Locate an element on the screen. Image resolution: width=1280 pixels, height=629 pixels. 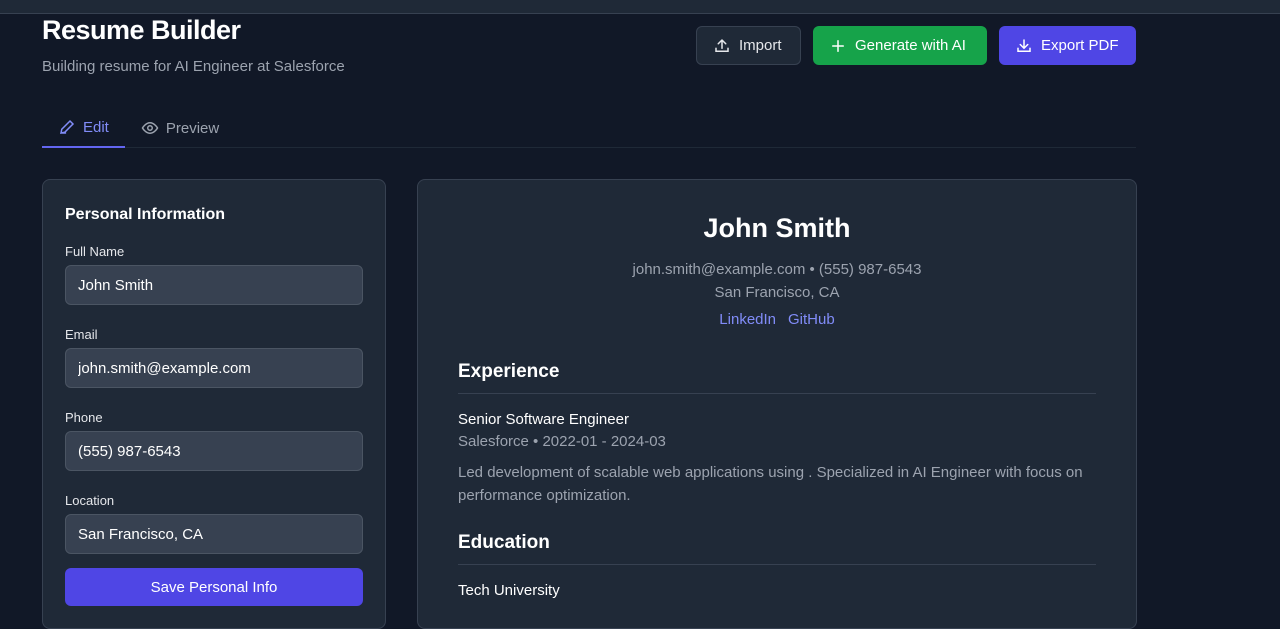
job-meta: Salesforce • 2022-01 - 2024-03 is located at coordinates (562, 441).